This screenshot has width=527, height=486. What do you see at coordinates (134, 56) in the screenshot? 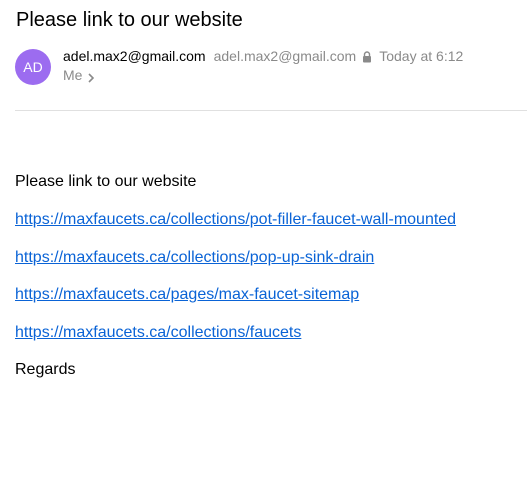
I see `sender-name: adel.max2@gmail.com` at bounding box center [134, 56].